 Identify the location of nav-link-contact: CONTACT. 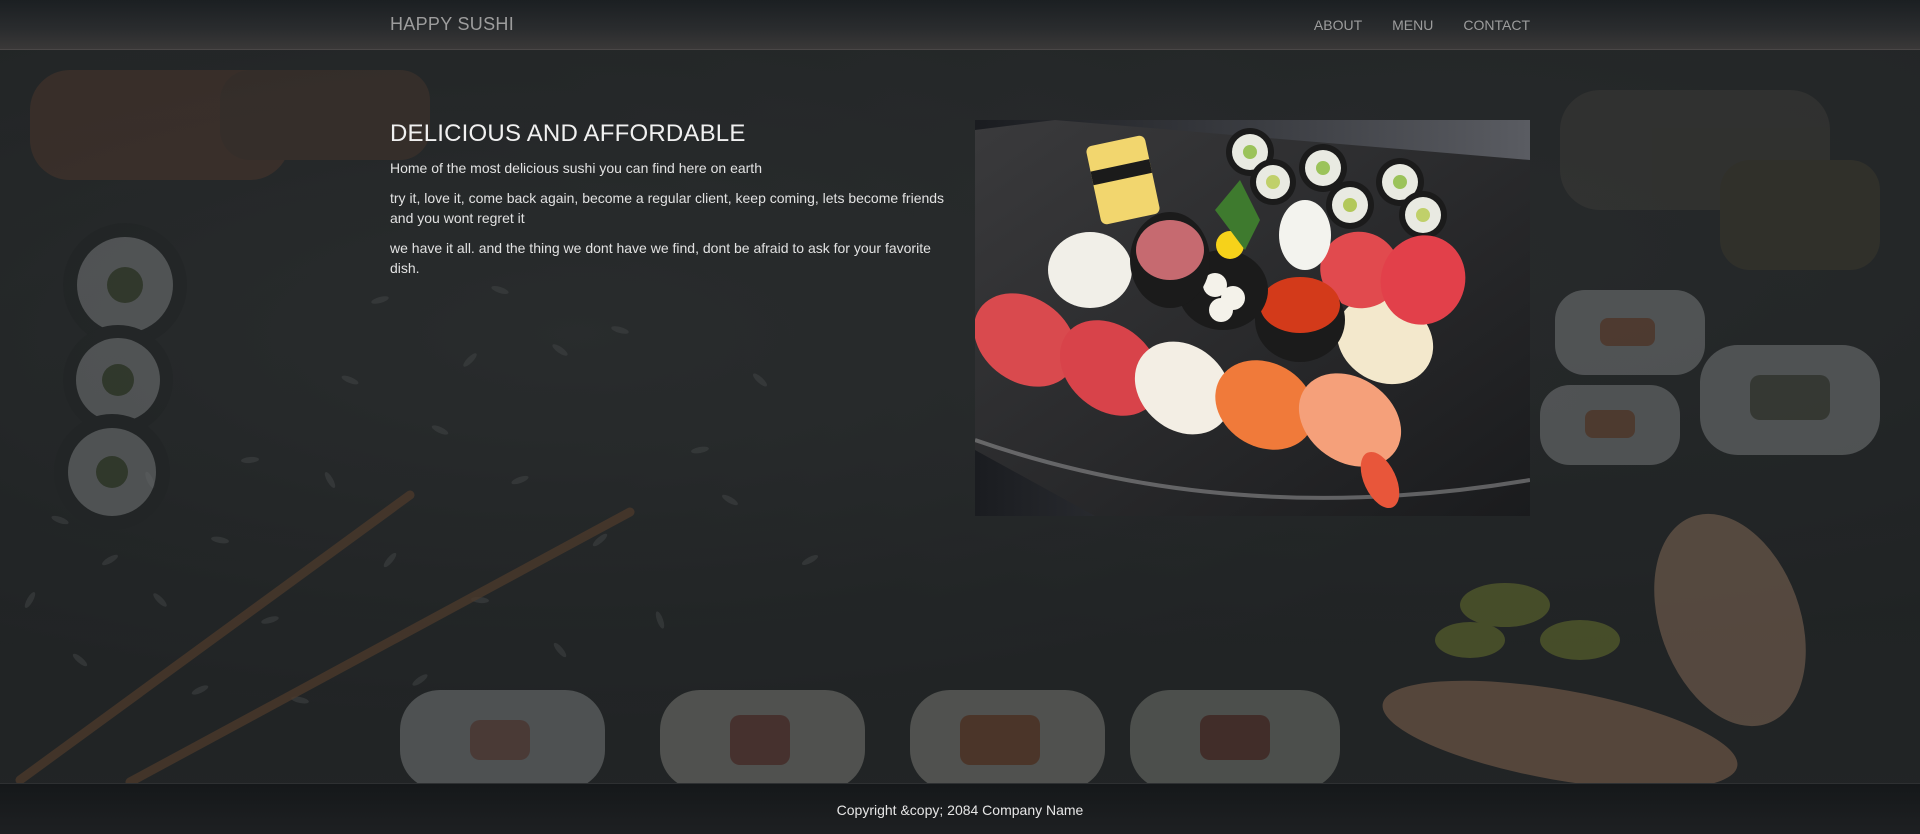
(1496, 25).